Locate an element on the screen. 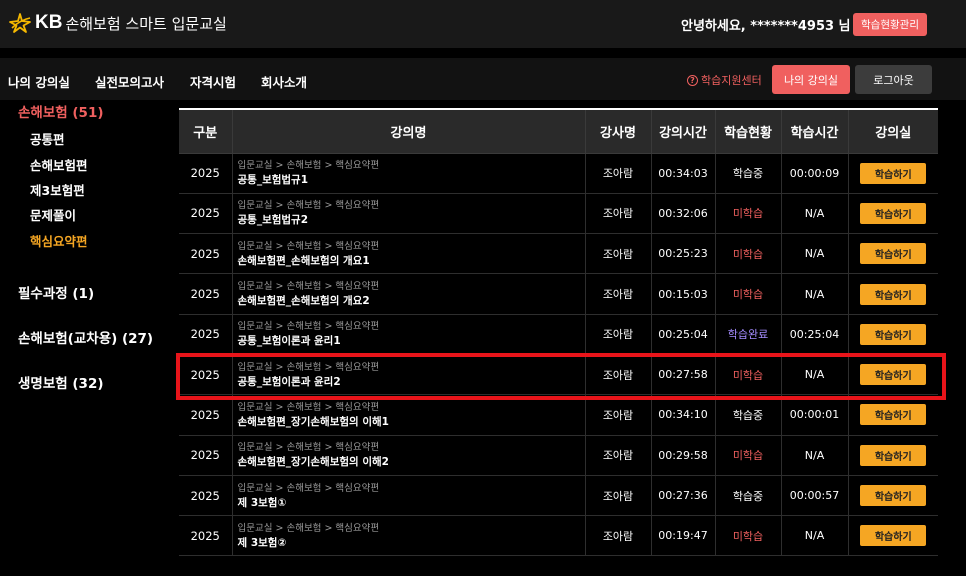  header-year: 구분 is located at coordinates (206, 132).